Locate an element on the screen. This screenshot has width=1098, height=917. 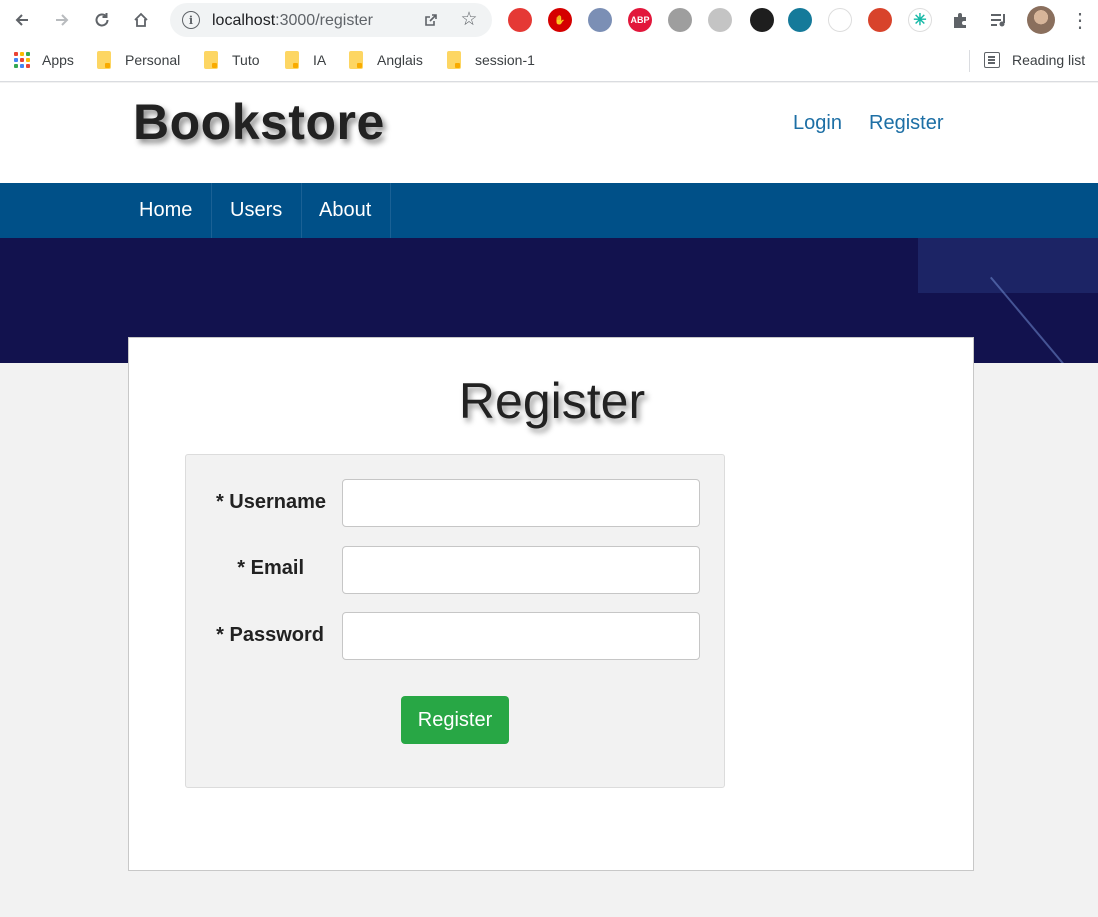
nav-home: Home is located at coordinates (166, 210).